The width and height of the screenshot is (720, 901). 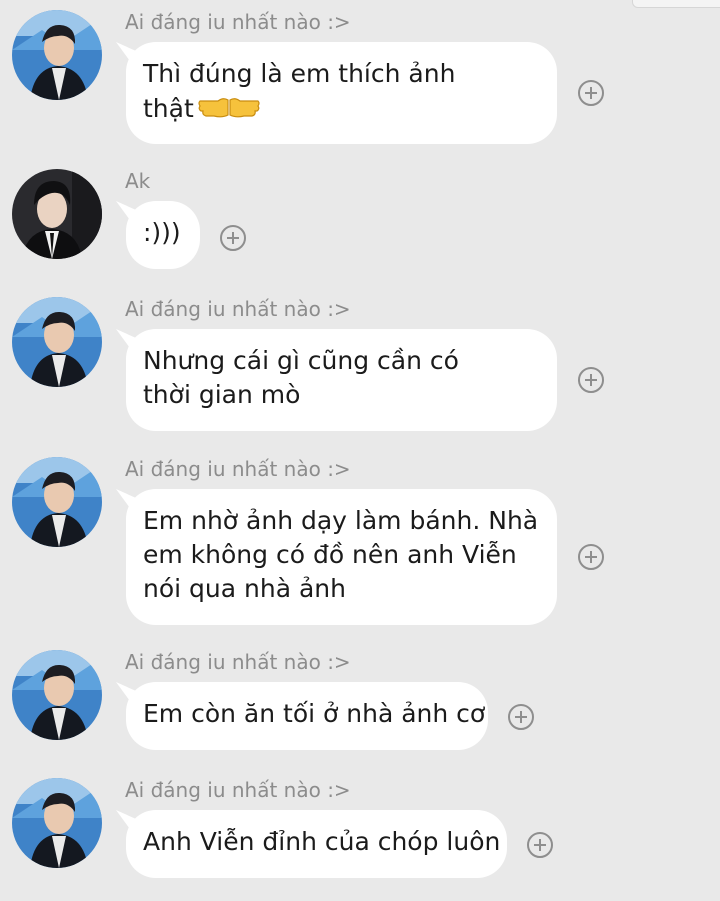 I want to click on message-bubble: Anh Viễn đỉnh của chóp luôn, so click(x=316, y=844).